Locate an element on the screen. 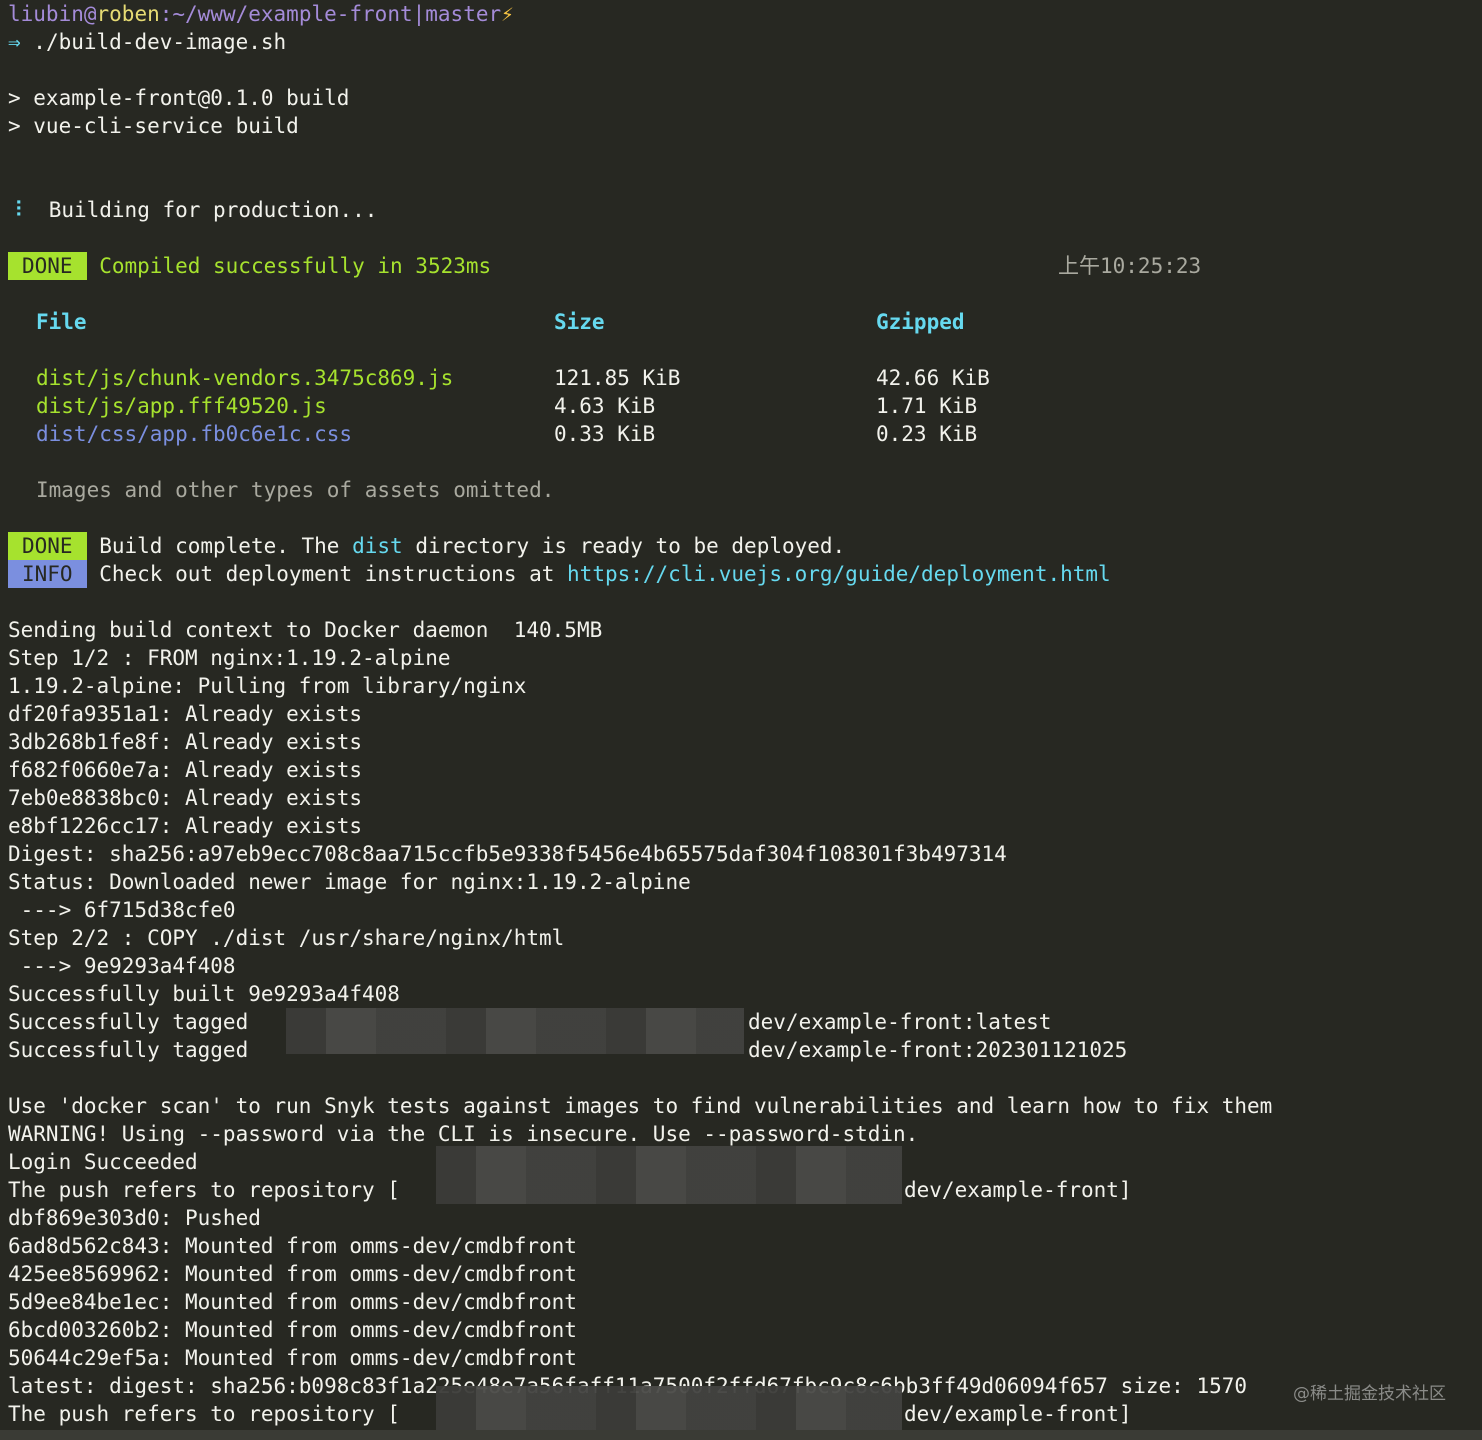  docker-line: df20fa9351a1: Already exists is located at coordinates (185, 714).